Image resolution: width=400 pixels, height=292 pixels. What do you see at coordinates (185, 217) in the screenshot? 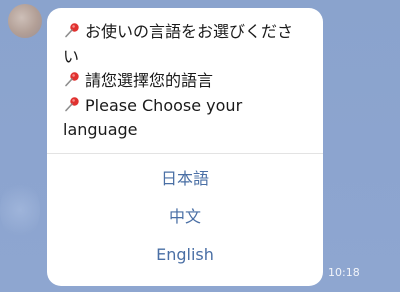
I see `option-chinese-button: 中文` at bounding box center [185, 217].